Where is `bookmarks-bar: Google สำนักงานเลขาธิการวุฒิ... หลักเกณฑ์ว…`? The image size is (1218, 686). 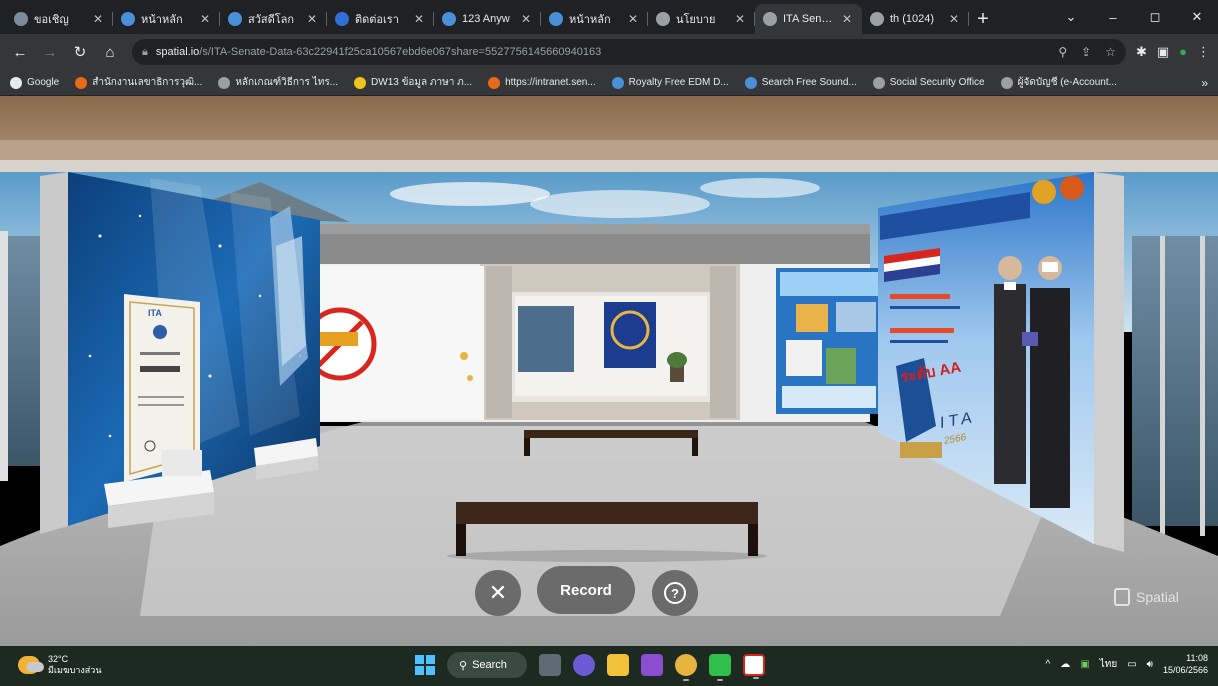
bookmarks-bar: Google สำนักงานเลขาธิการวุฒิ... หลักเกณฑ์ว… is located at coordinates (609, 83).